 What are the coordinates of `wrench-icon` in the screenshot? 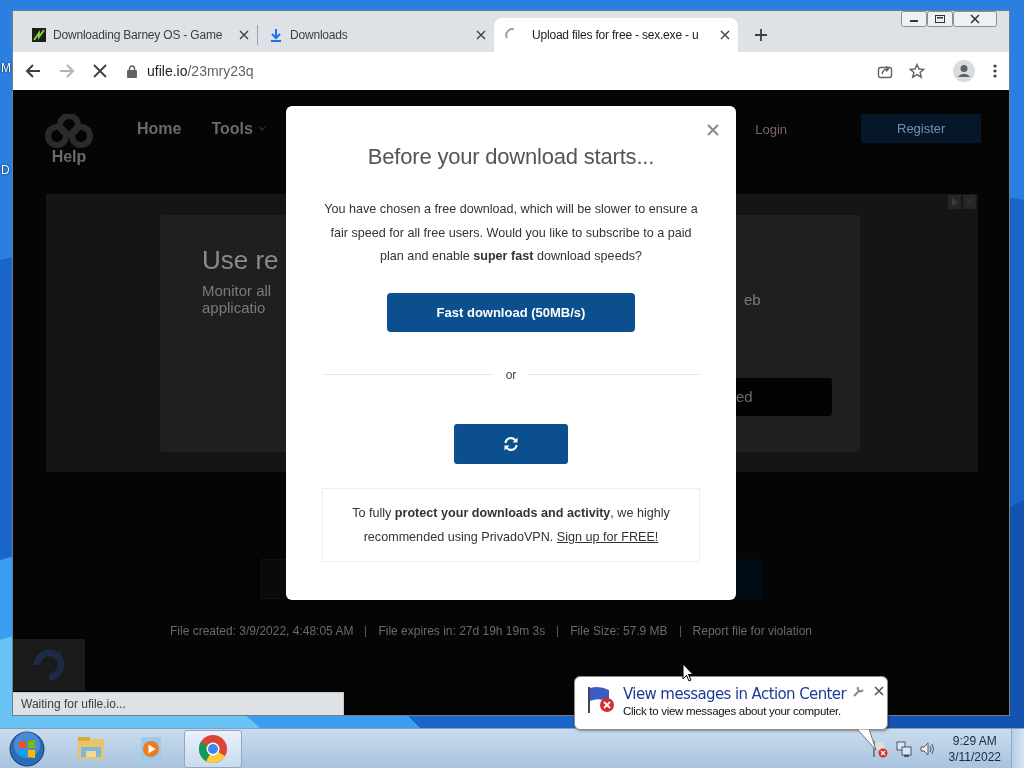 It's located at (858, 691).